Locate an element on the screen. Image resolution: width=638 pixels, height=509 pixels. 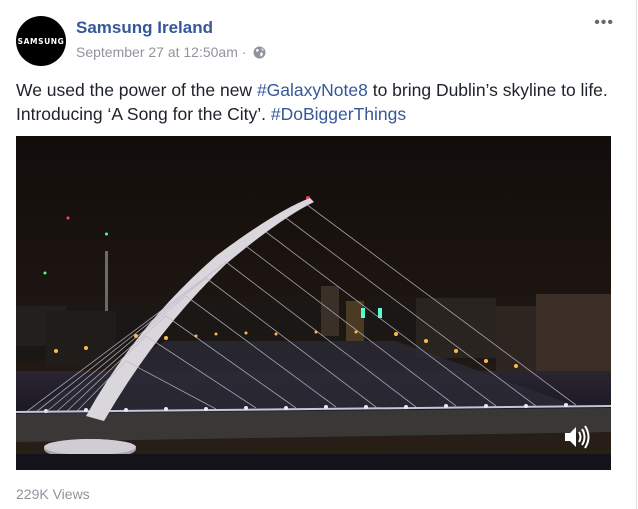
post-timestamp: September 27 at 12:50am is located at coordinates (157, 52).